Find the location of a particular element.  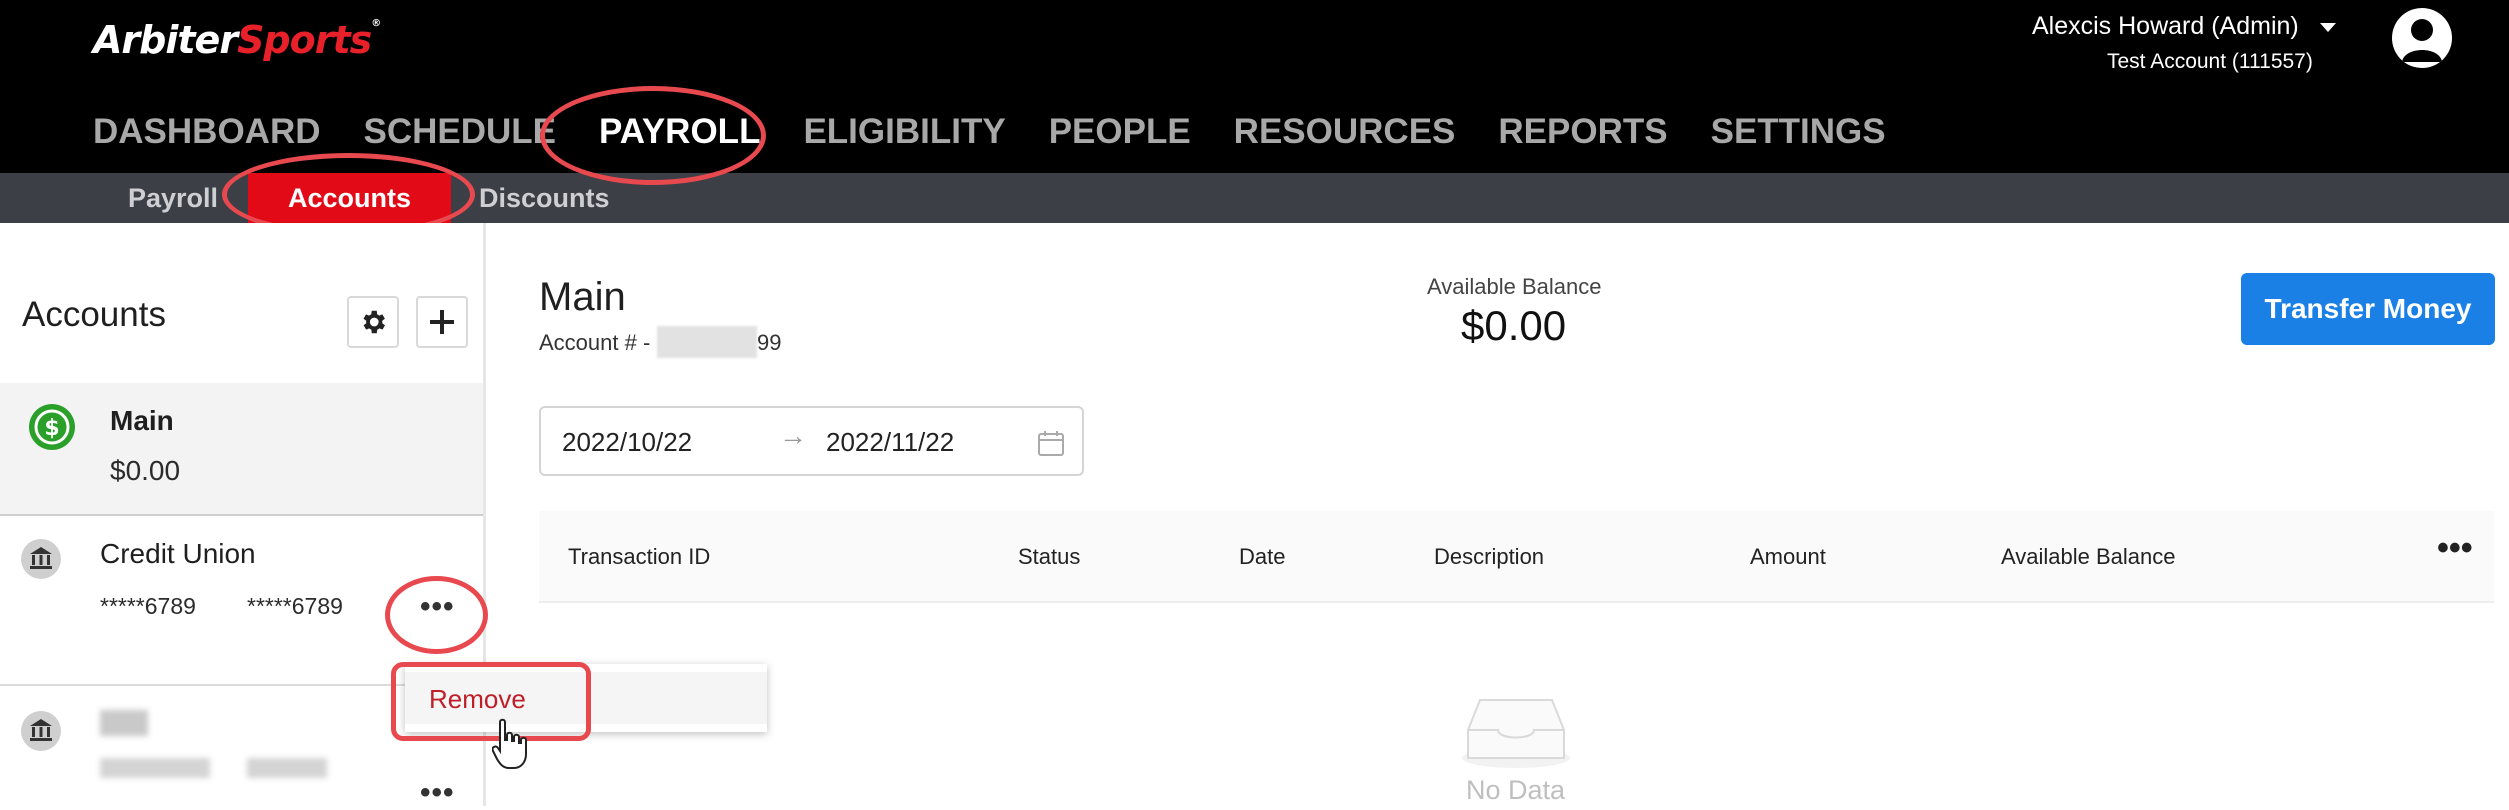

available-balance-label: Available Balance is located at coordinates (1514, 286).